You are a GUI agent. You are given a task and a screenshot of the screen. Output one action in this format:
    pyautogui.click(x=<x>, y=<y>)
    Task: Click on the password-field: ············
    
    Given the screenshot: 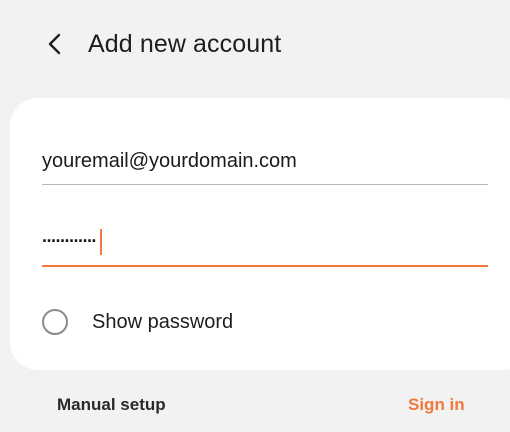 What is the action you would take?
    pyautogui.click(x=265, y=246)
    